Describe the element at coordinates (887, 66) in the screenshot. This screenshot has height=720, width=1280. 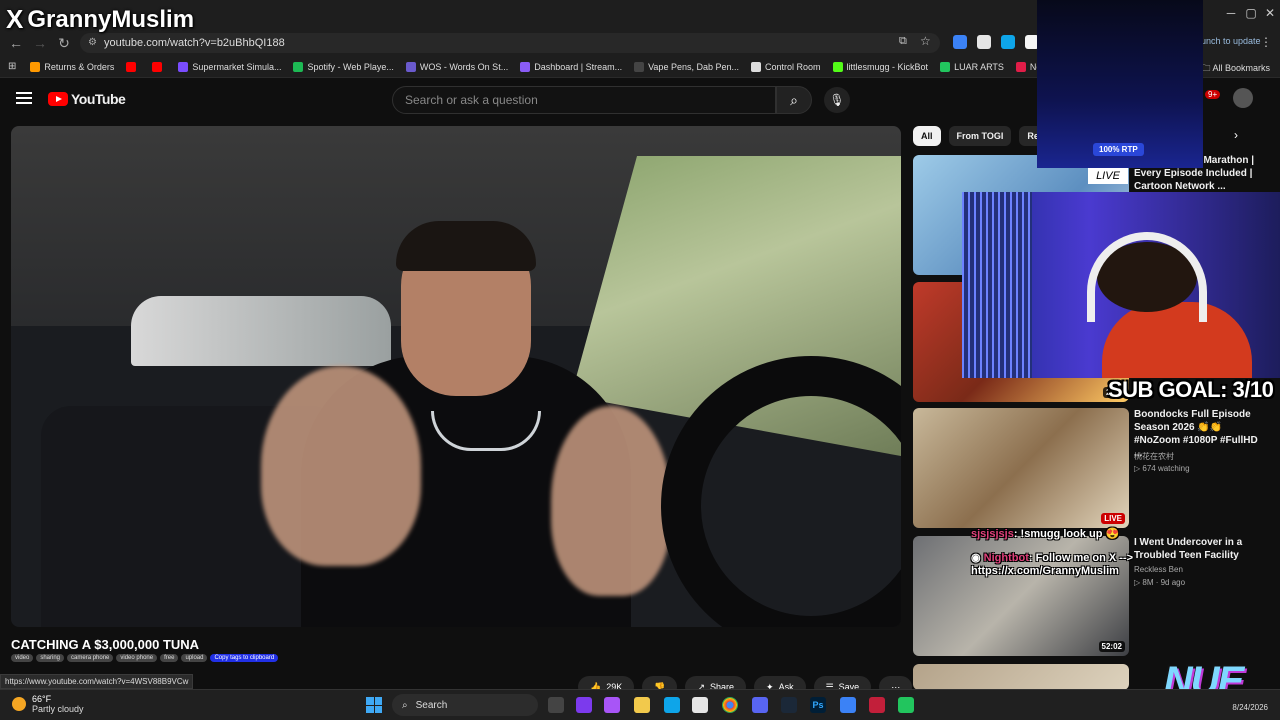
I see `bookmark-label: littlesmugg - KickBot` at that location.